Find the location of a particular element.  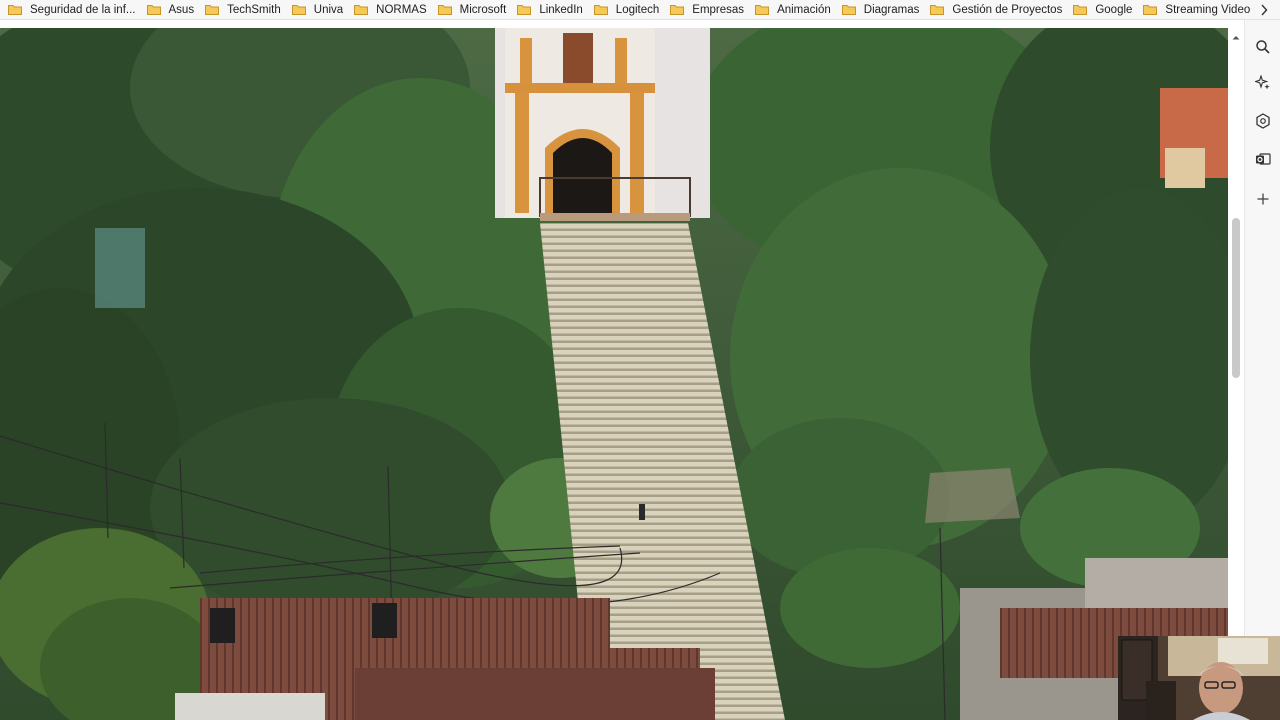

presenter-video is located at coordinates (1199, 678).